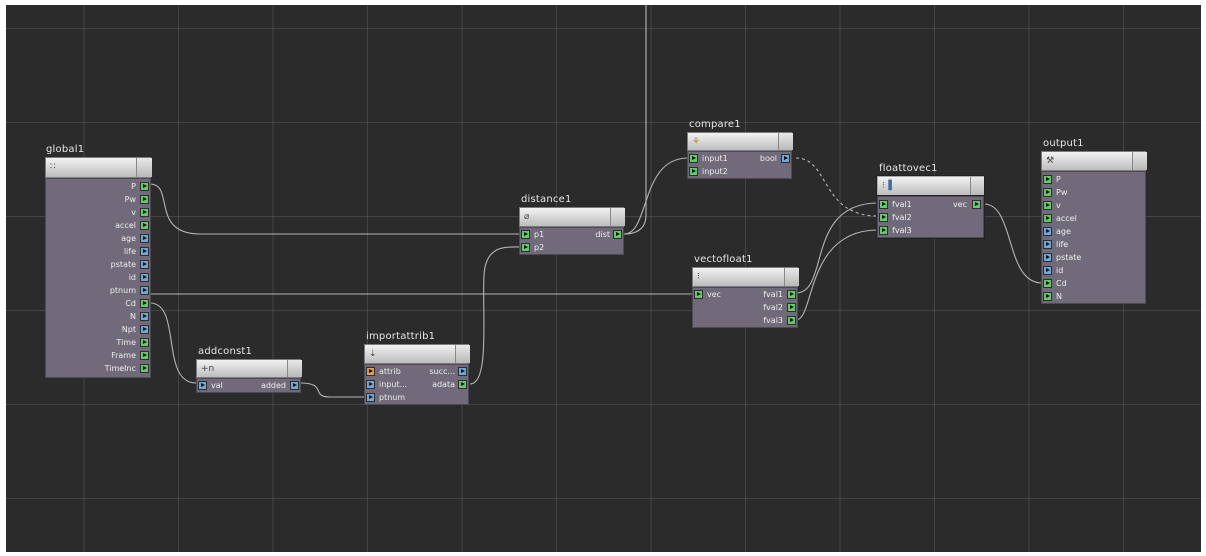  Describe the element at coordinates (249, 368) in the screenshot. I see `node-header: +n` at that location.